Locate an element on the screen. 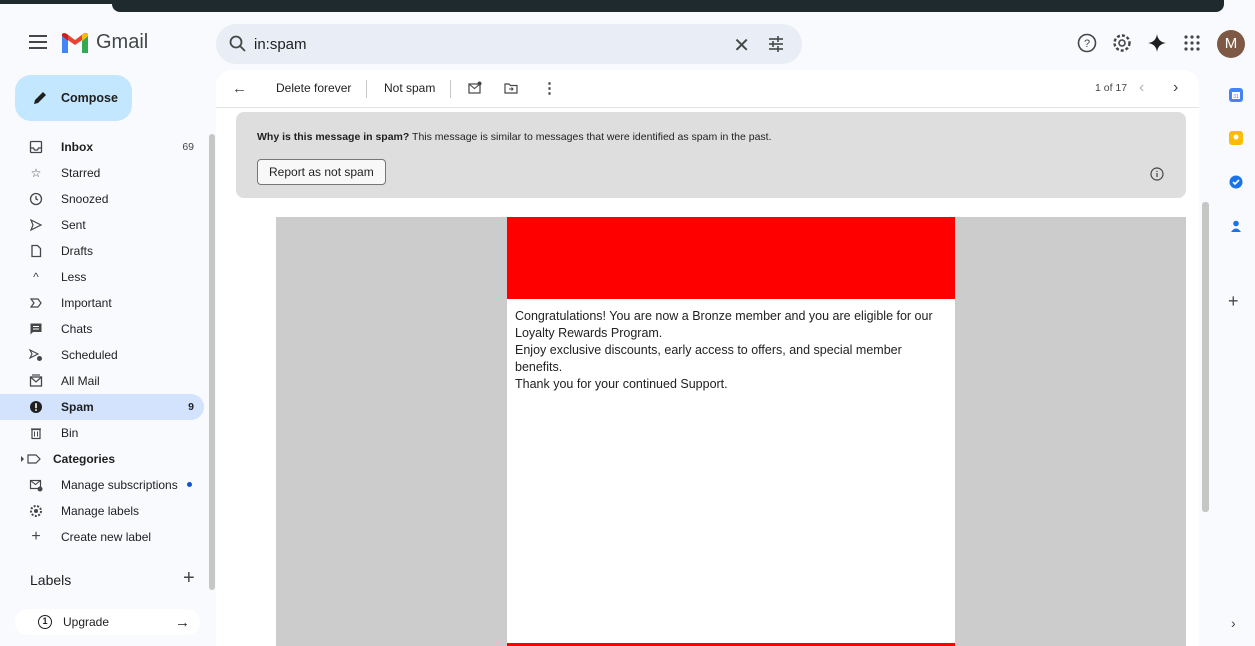  sidebar-item-create-new-label: + Create new label is located at coordinates (102, 537).